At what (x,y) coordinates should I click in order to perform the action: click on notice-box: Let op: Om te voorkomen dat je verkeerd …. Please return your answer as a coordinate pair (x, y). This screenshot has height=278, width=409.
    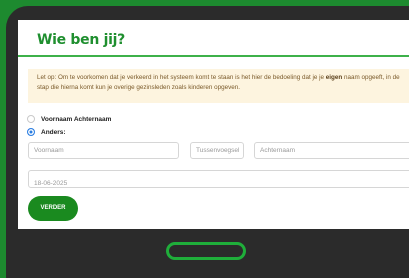
    Looking at the image, I should click on (218, 86).